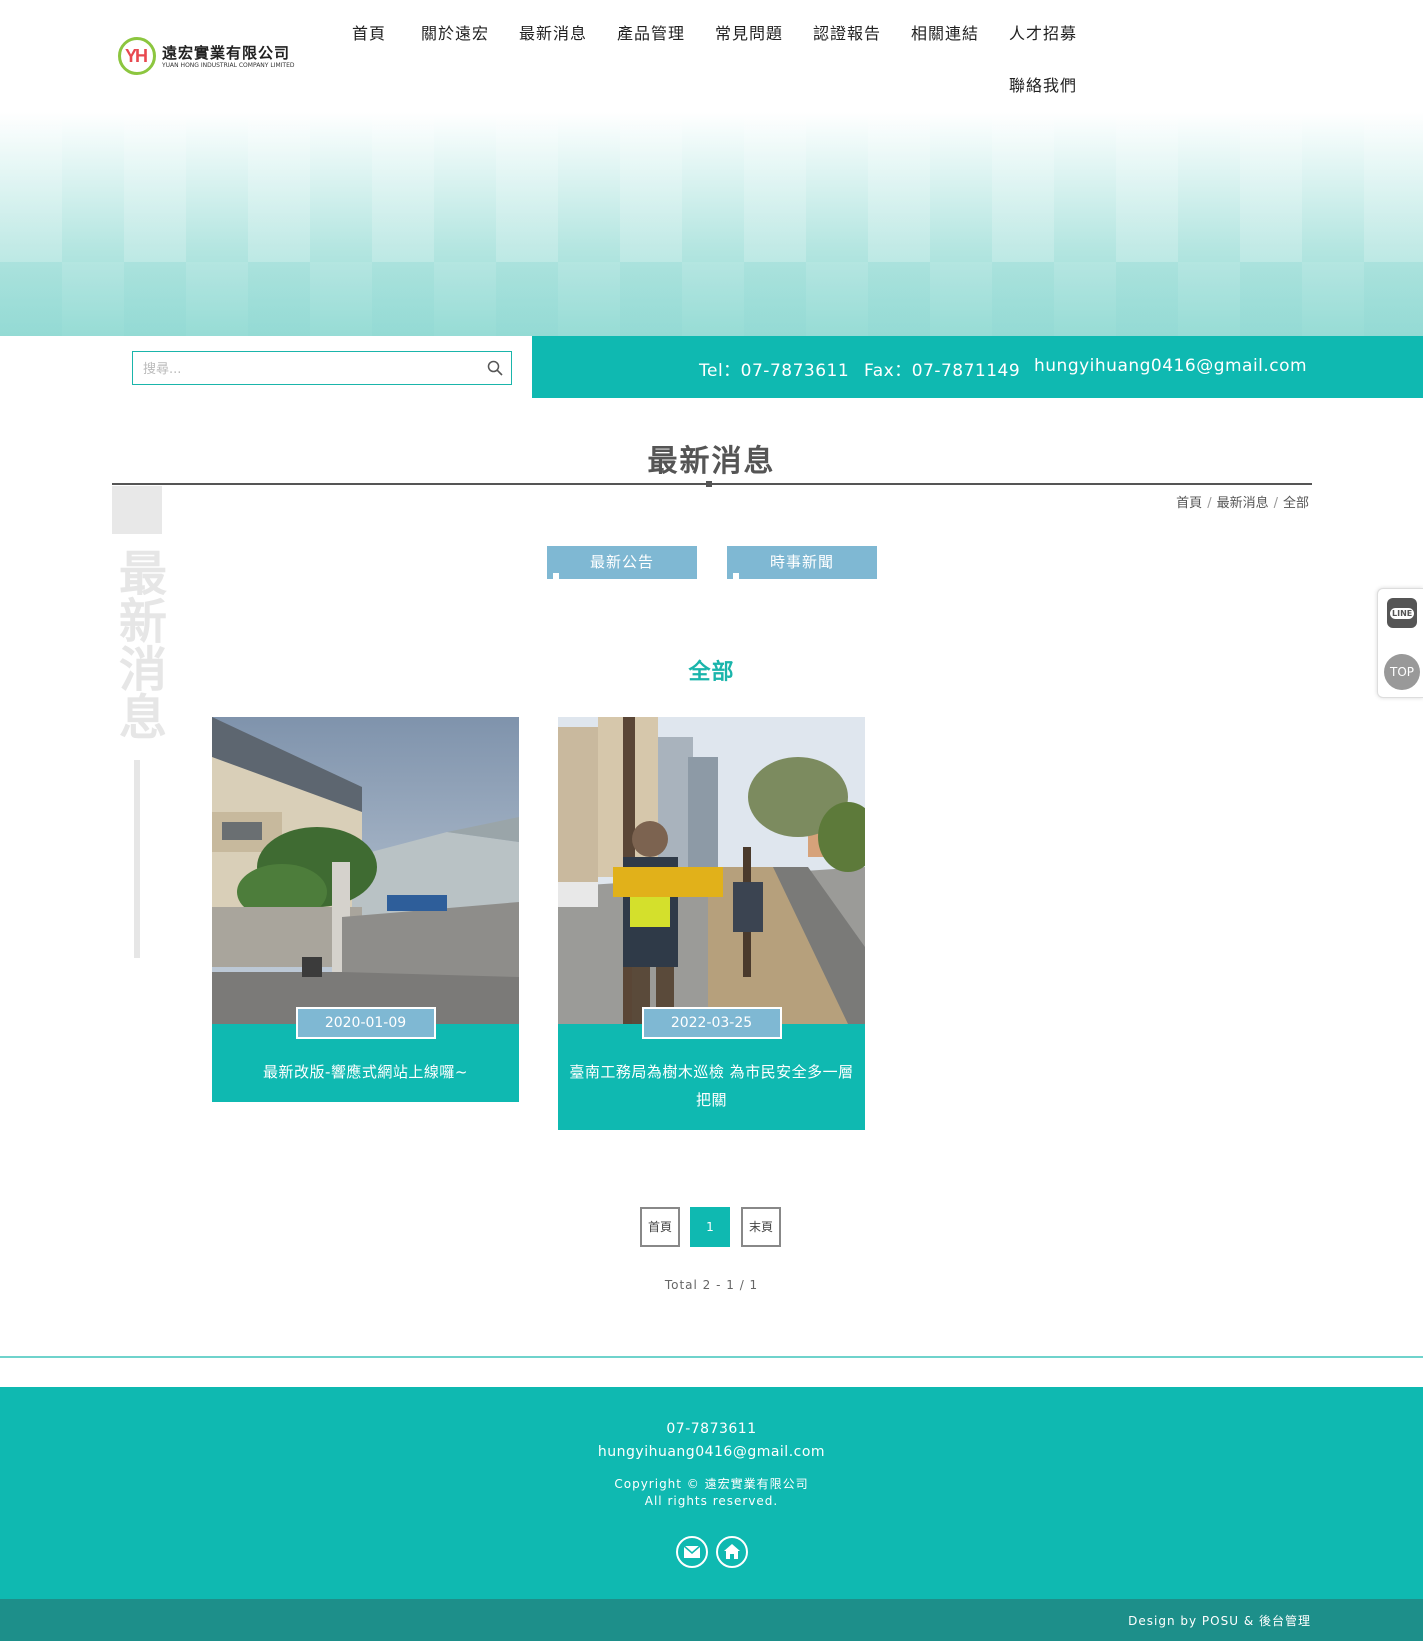 This screenshot has width=1423, height=1641. I want to click on footer-design-credit: Design by POSU & 後台管理, so click(1219, 1620).